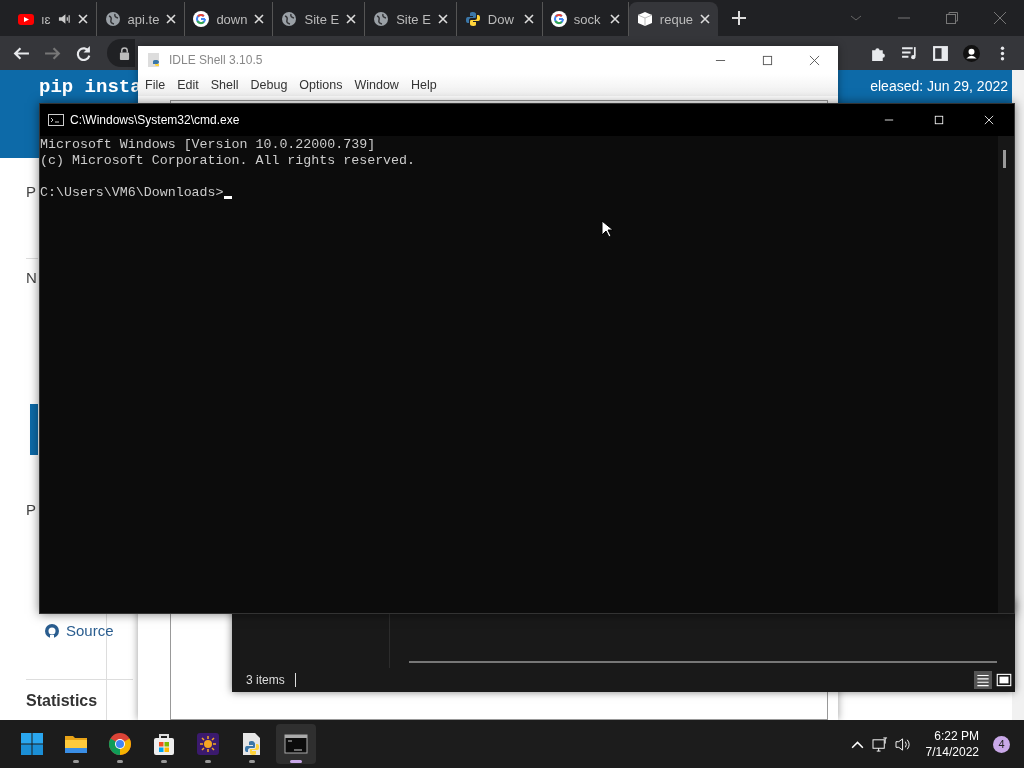  What do you see at coordinates (376, 85) in the screenshot?
I see `menu-item: Window` at bounding box center [376, 85].